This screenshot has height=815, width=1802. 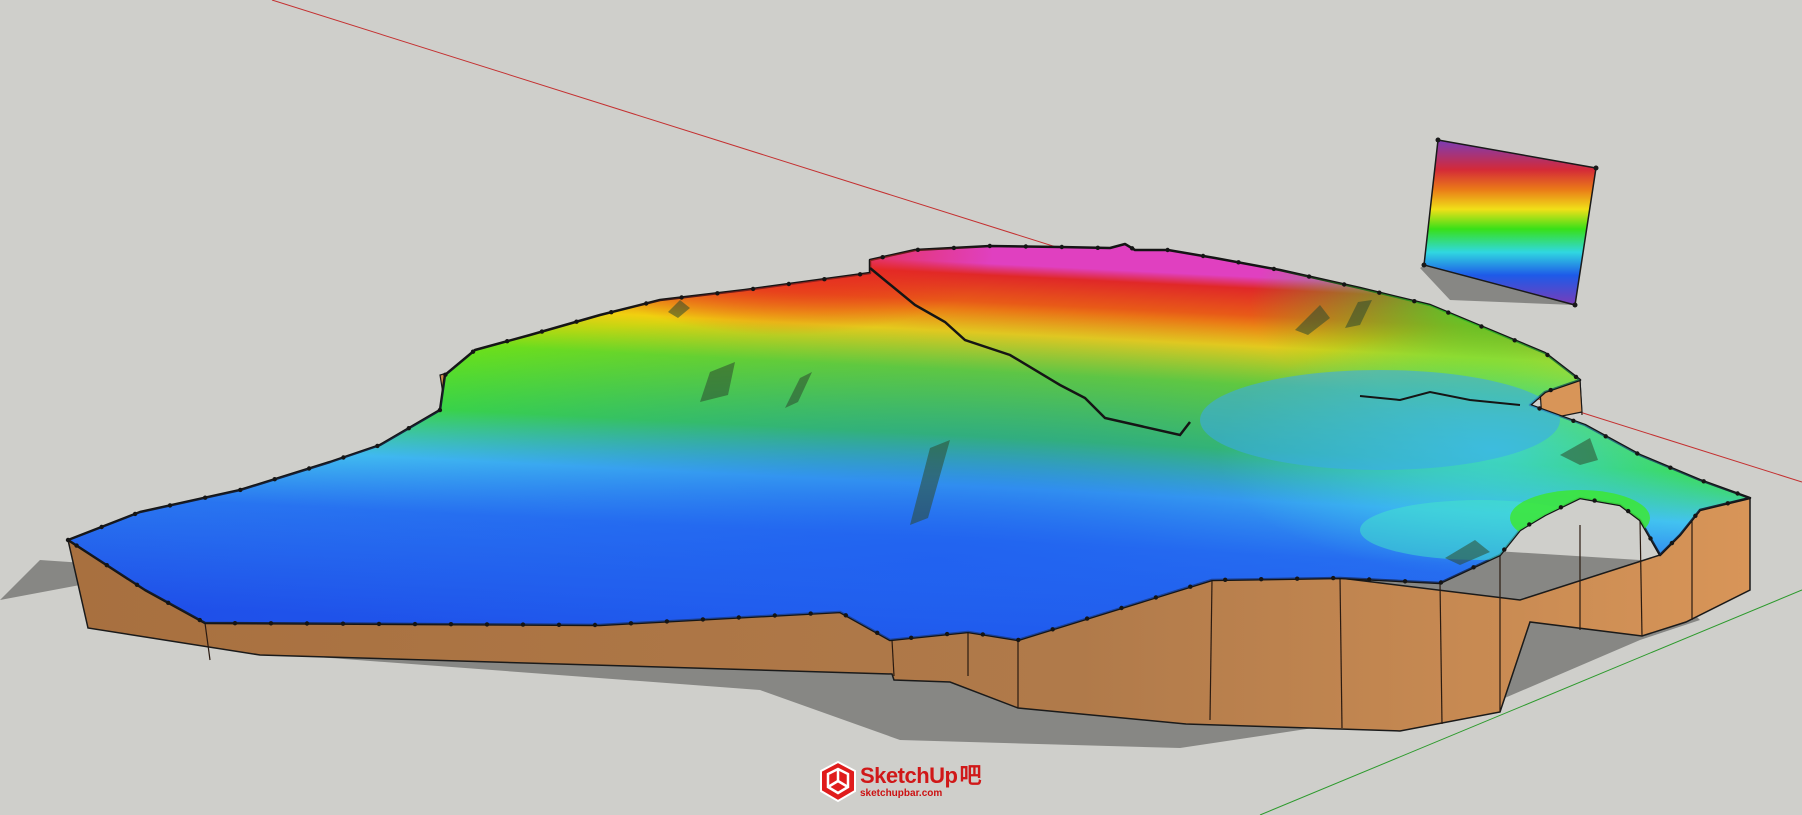 What do you see at coordinates (920, 776) in the screenshot?
I see `watermark-brand: SketchUp吧` at bounding box center [920, 776].